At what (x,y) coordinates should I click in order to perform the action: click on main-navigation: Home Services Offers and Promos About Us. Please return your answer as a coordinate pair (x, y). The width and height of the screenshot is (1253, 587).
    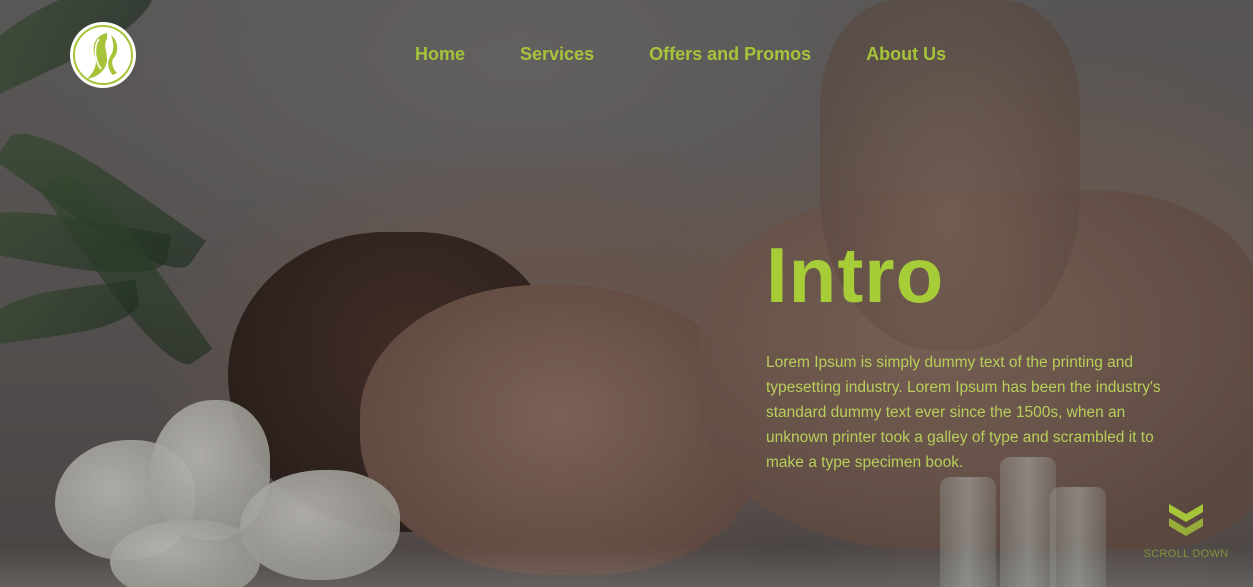
    Looking at the image, I should click on (680, 54).